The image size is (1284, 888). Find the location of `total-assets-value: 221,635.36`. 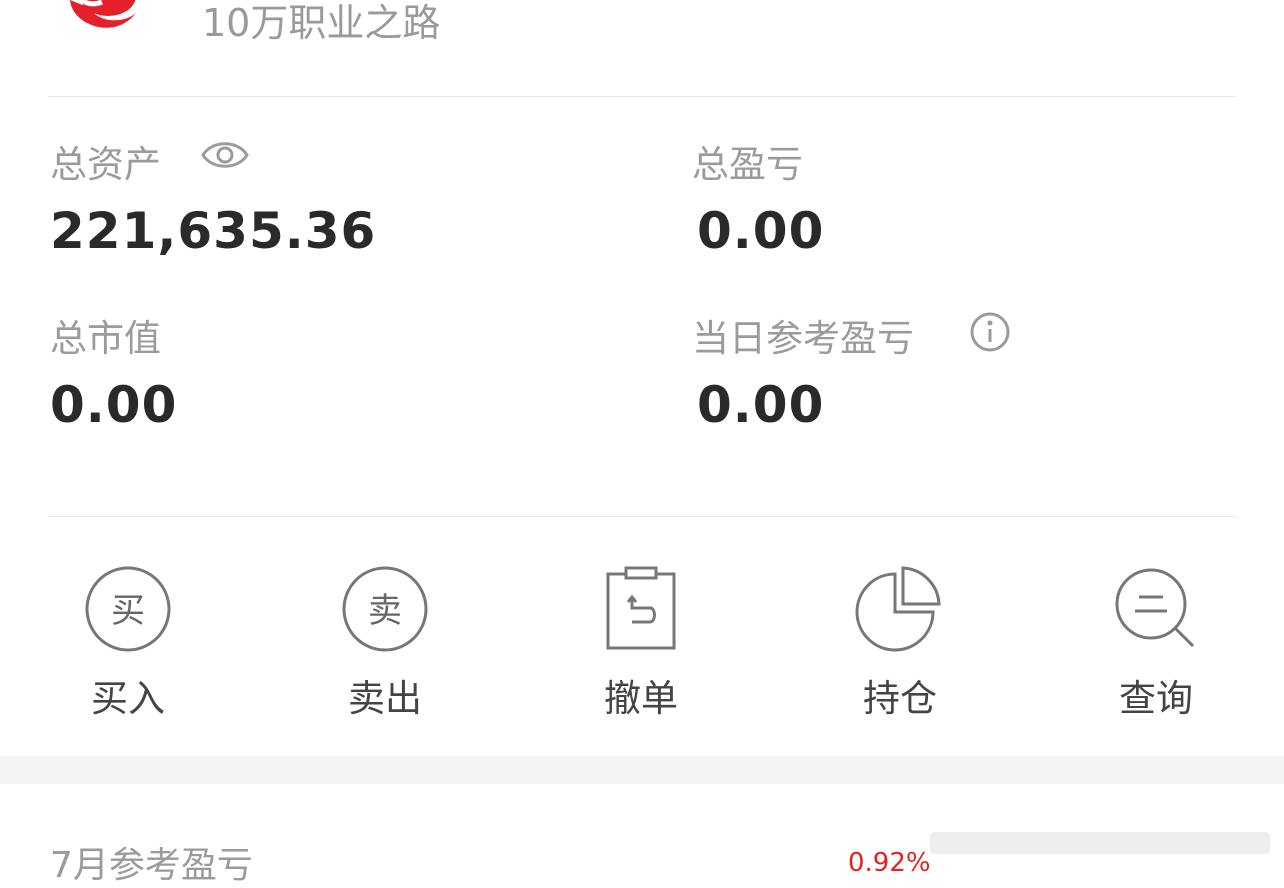

total-assets-value: 221,635.36 is located at coordinates (213, 231).